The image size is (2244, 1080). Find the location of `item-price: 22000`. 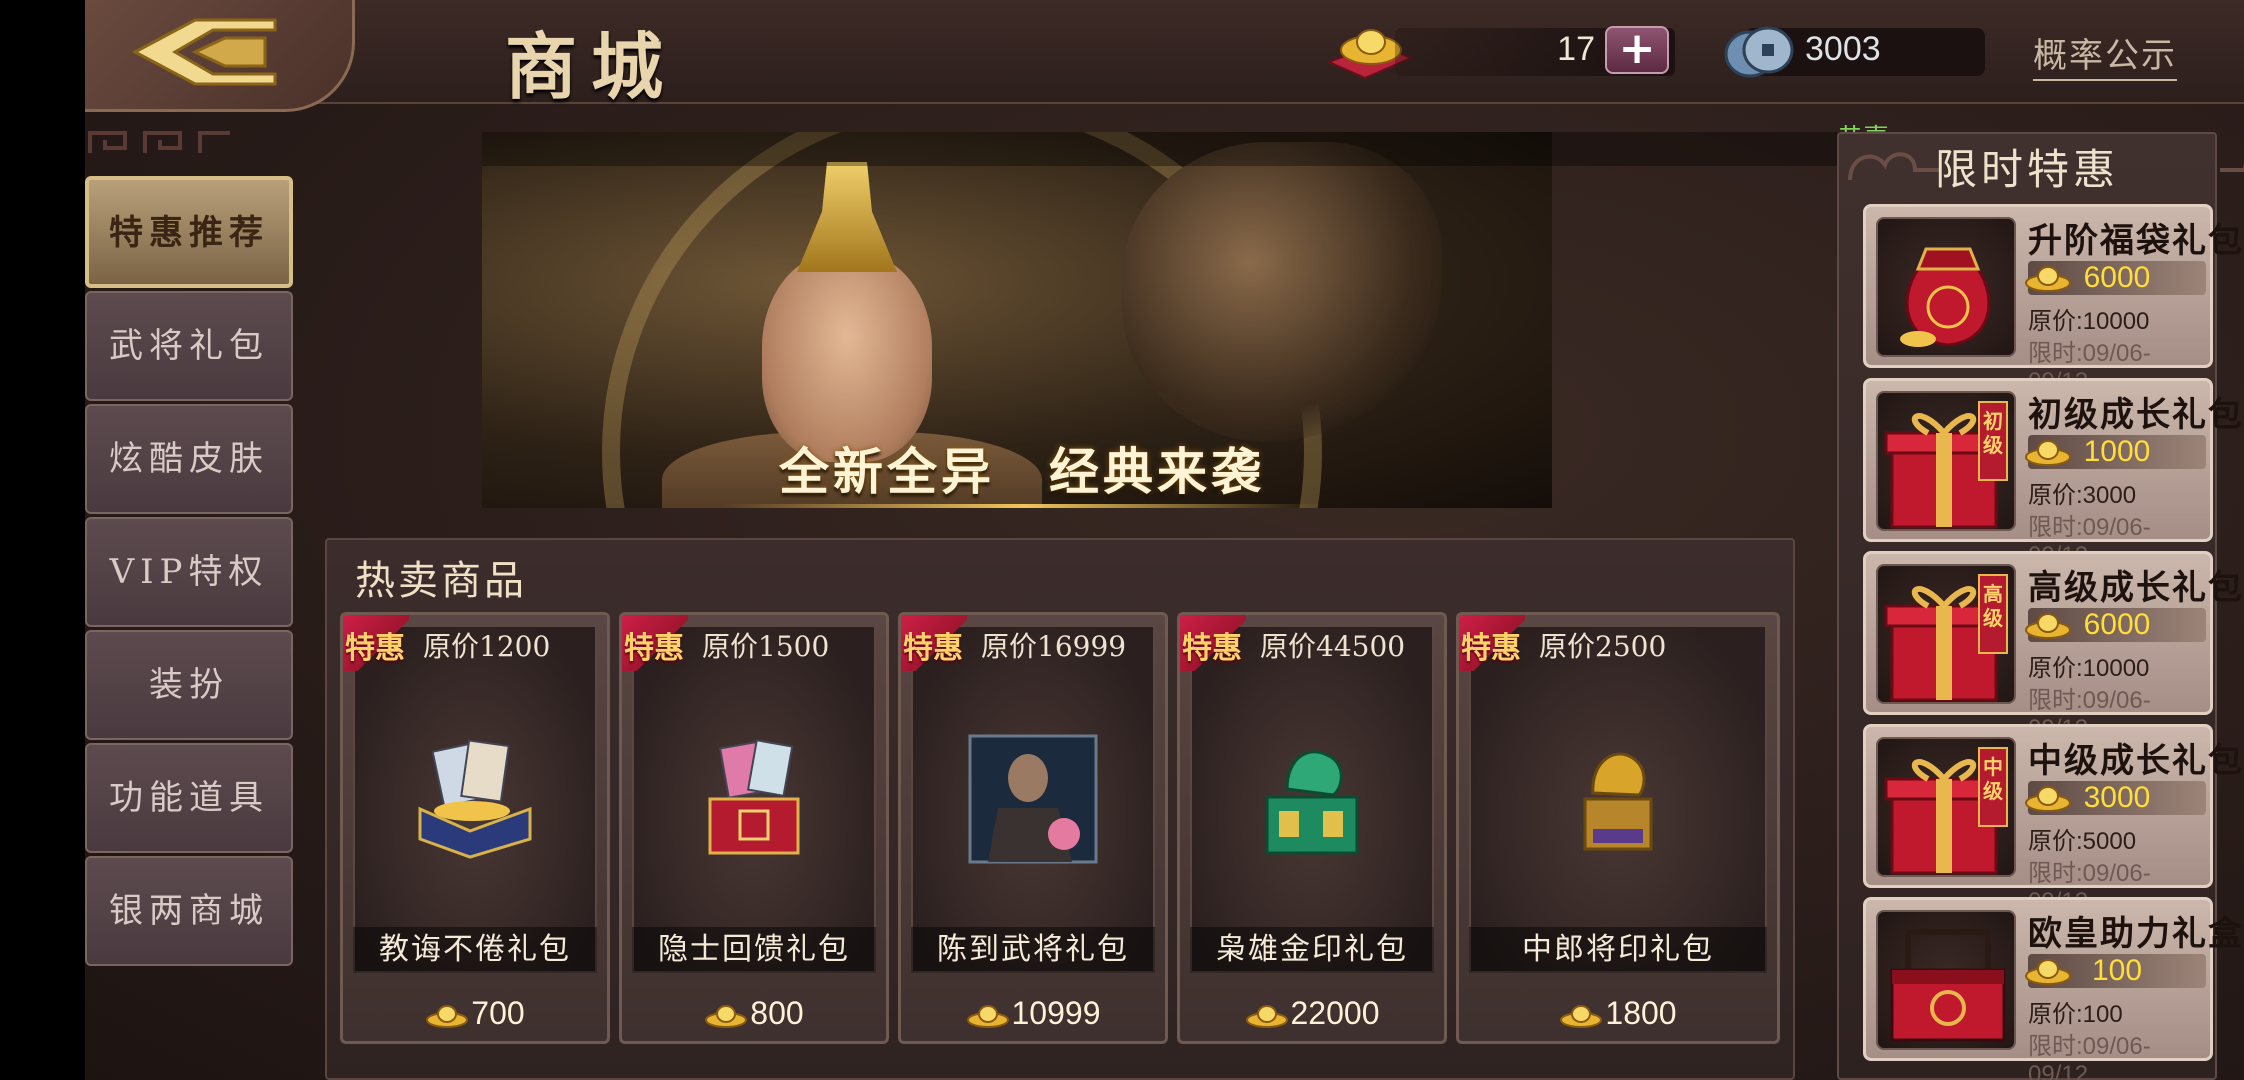

item-price: 22000 is located at coordinates (1312, 1013).